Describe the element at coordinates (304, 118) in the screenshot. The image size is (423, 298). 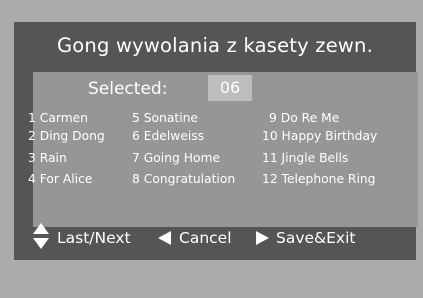
I see `melody-item: 9 Do Re Me` at that location.